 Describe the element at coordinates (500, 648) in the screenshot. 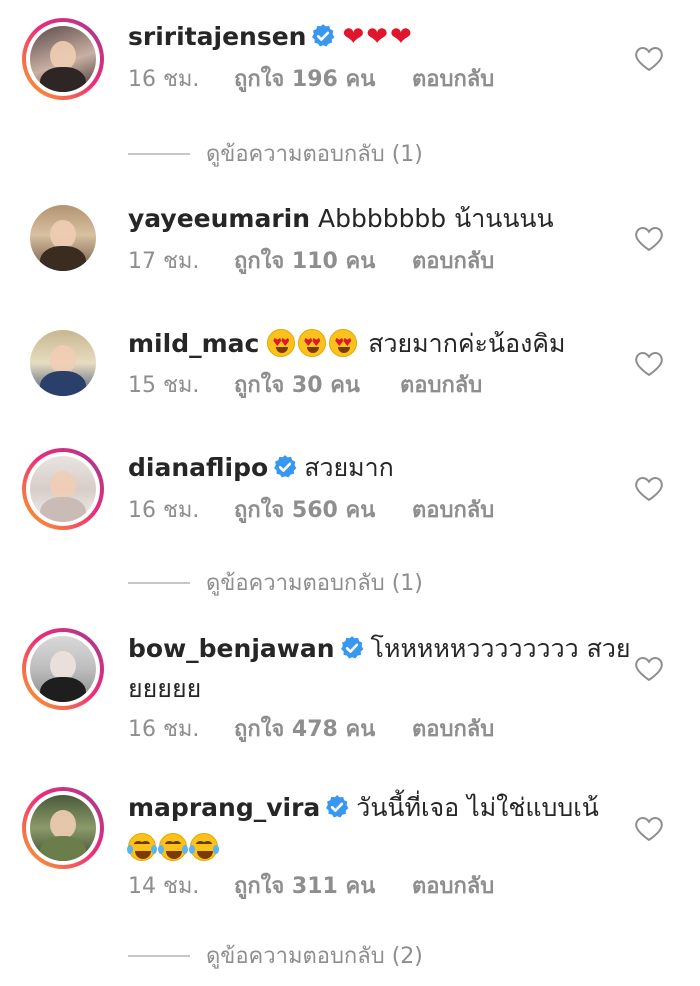

I see `comment-text: โหหหหหวววววววว สวย` at that location.